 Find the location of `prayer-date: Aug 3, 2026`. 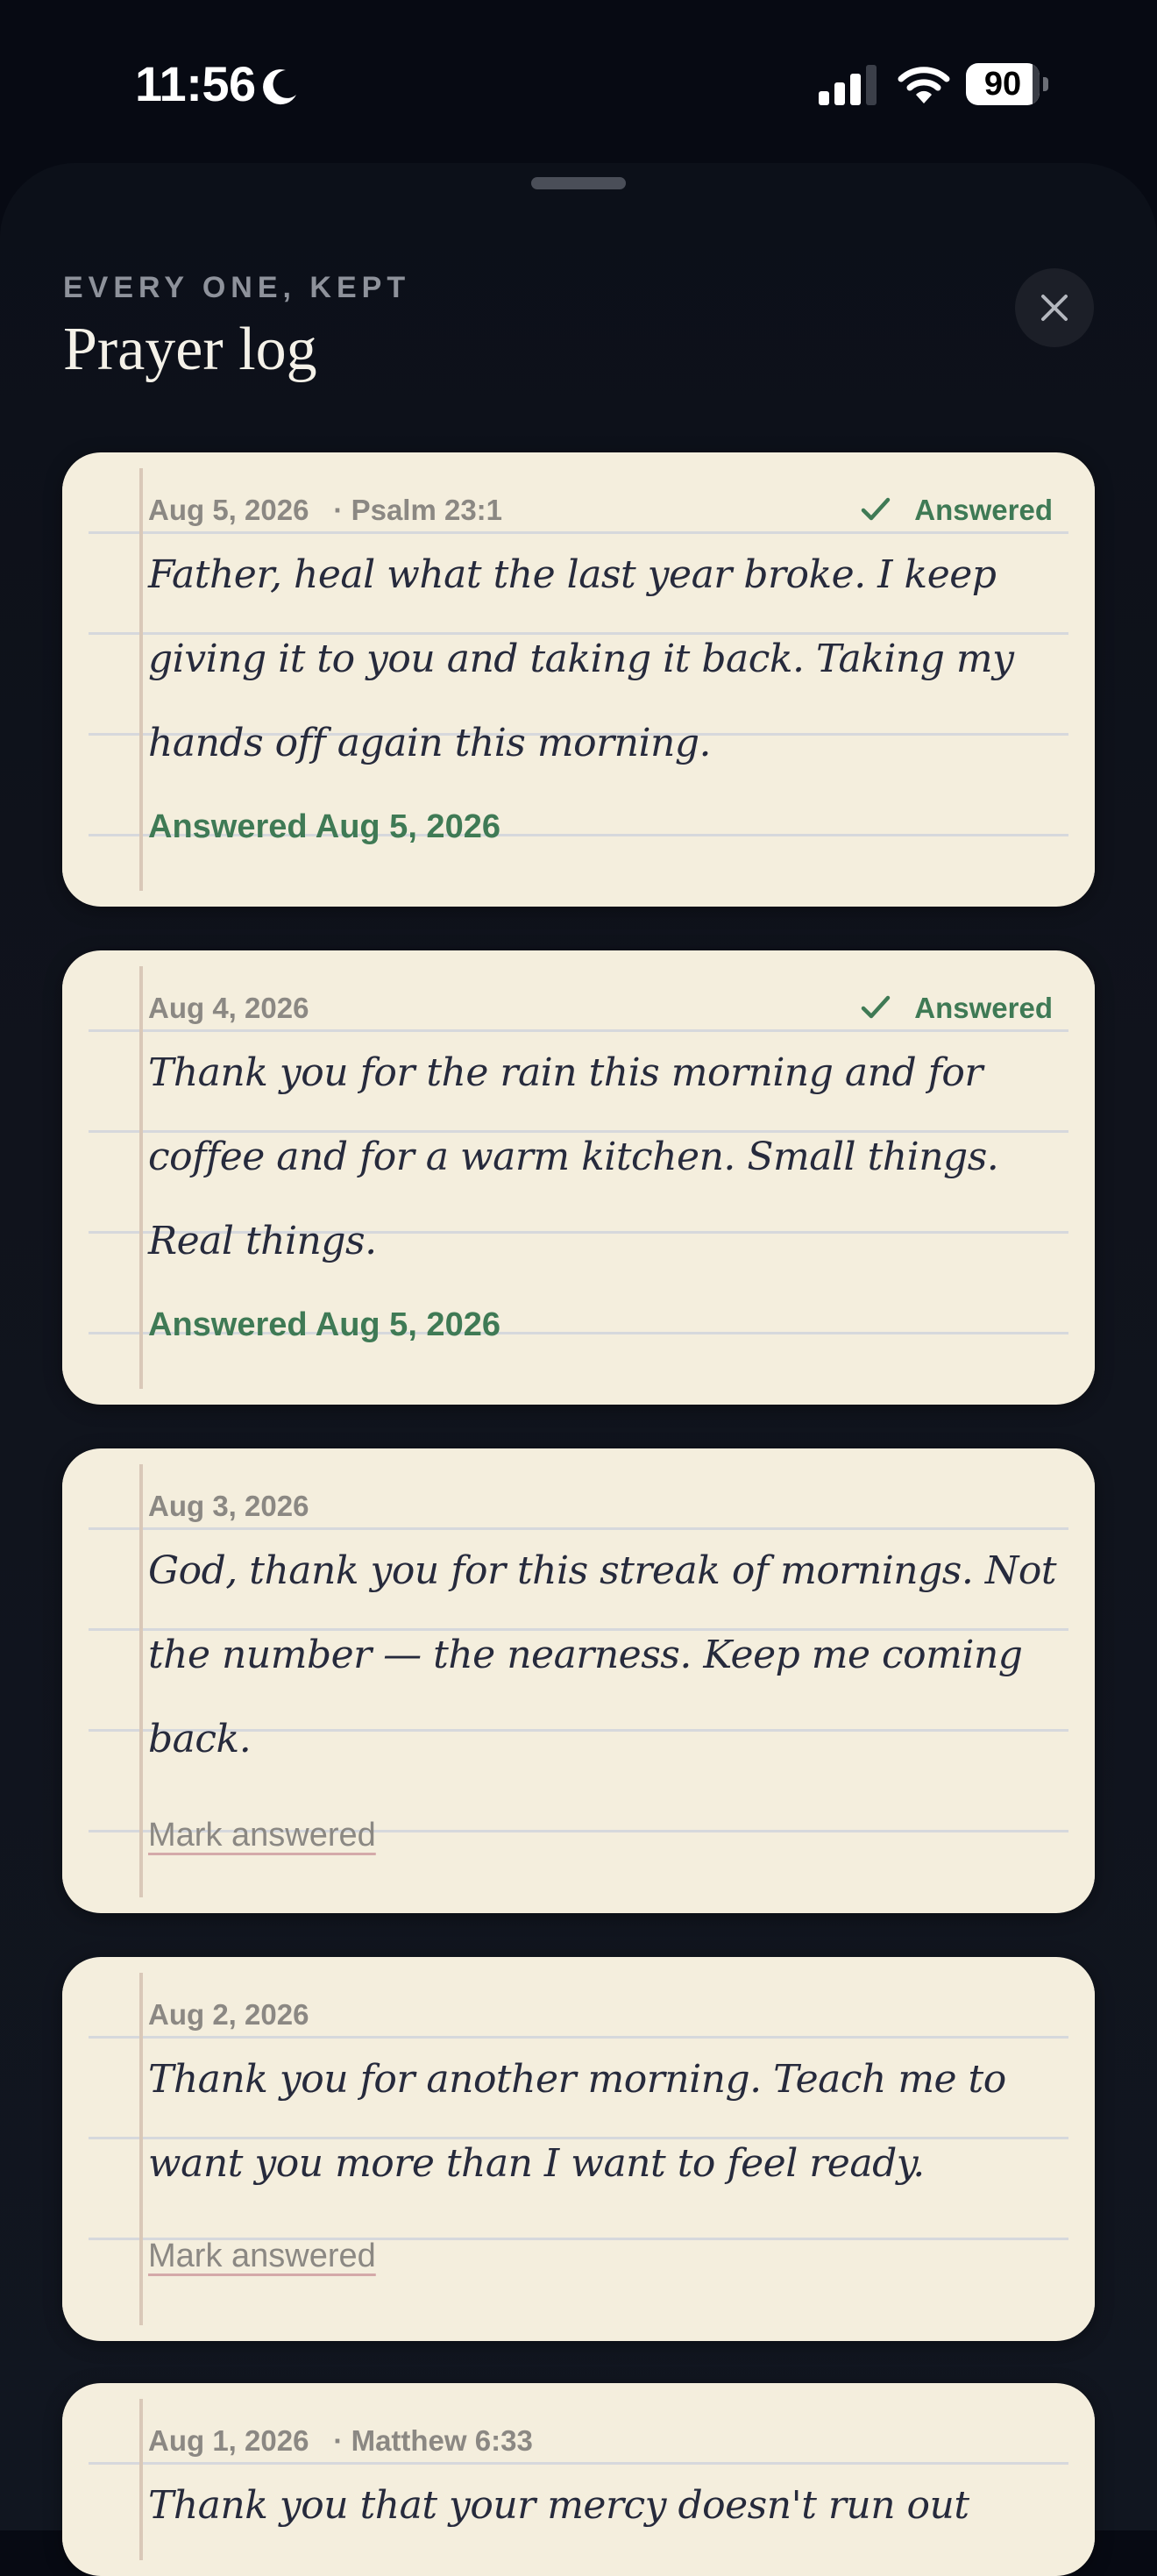

prayer-date: Aug 3, 2026 is located at coordinates (228, 1506).